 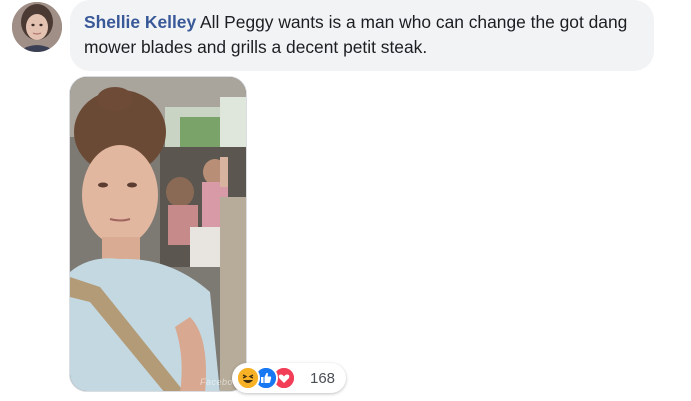 I want to click on reaction-count: 168, so click(x=323, y=378).